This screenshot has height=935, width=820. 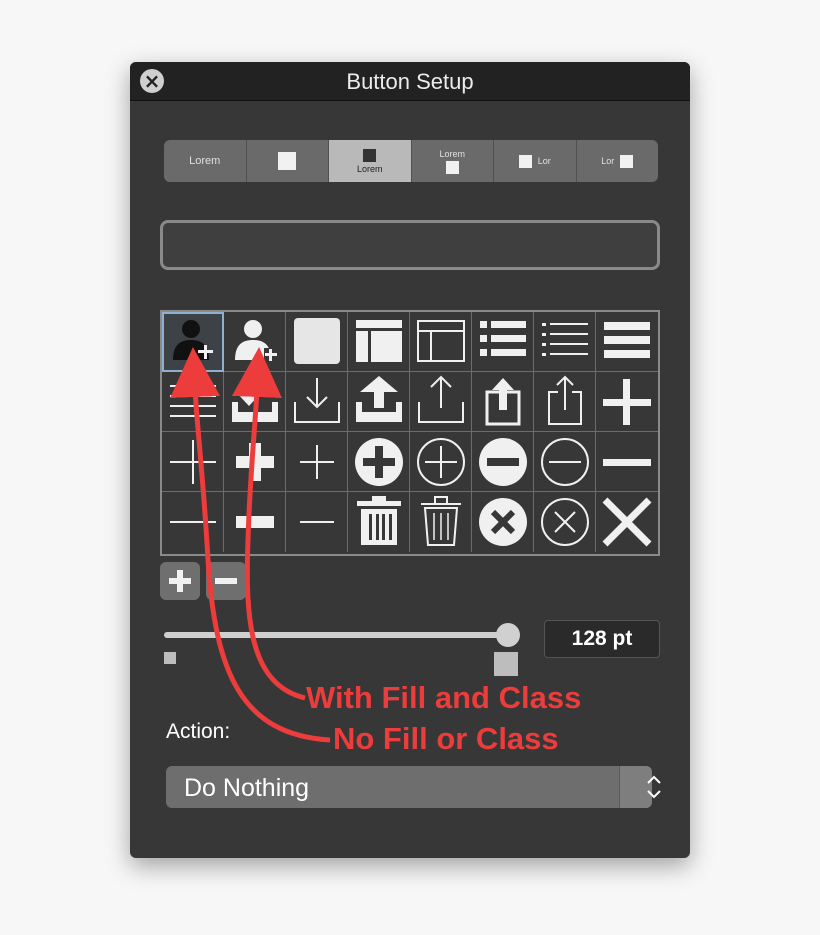 I want to click on minus-thick-icon, so click(x=627, y=462).